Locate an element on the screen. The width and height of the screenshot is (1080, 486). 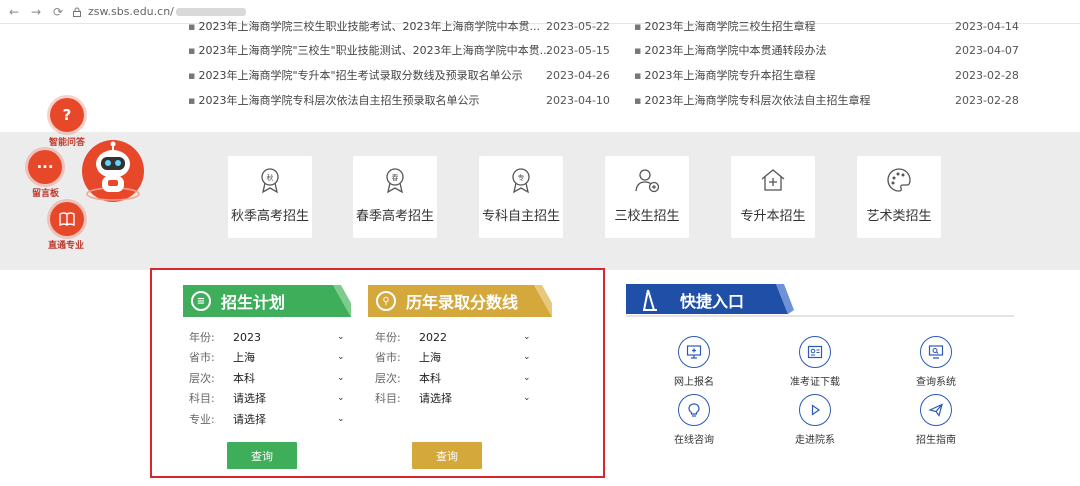
news-date: 2023-04-14 is located at coordinates (987, 26).